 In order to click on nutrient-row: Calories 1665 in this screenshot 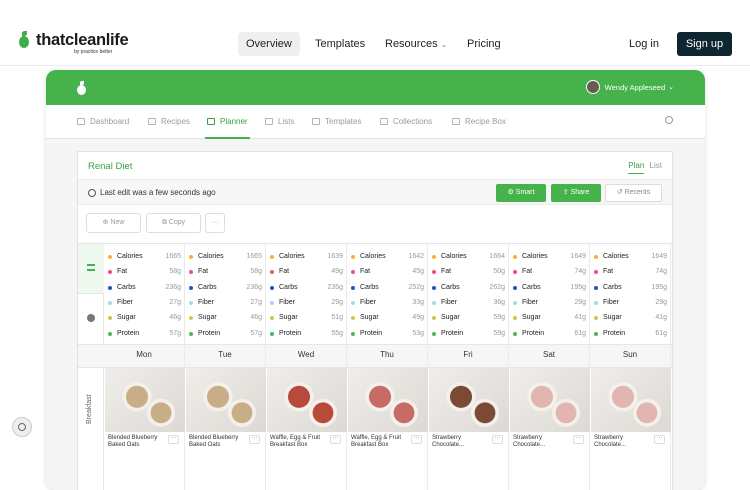, I will do `click(144, 256)`.